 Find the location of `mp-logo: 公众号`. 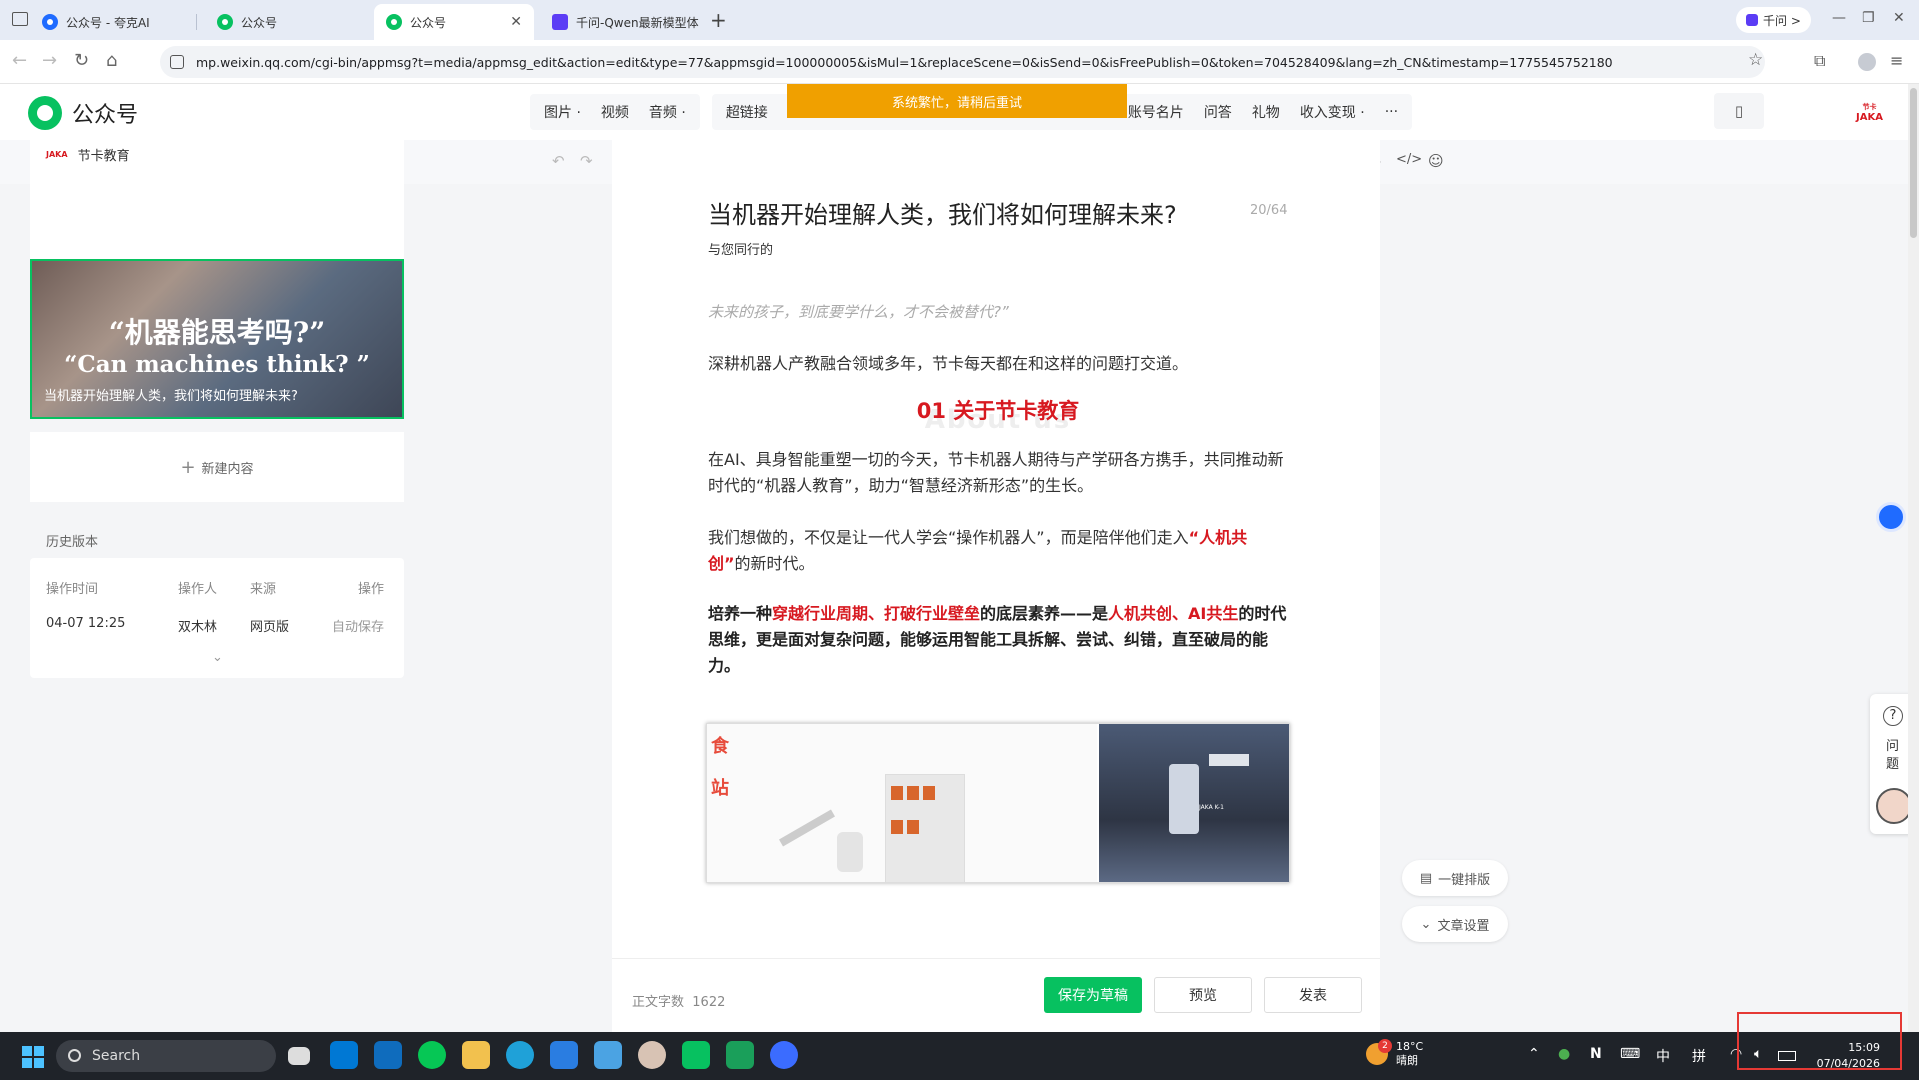

mp-logo: 公众号 is located at coordinates (83, 113).